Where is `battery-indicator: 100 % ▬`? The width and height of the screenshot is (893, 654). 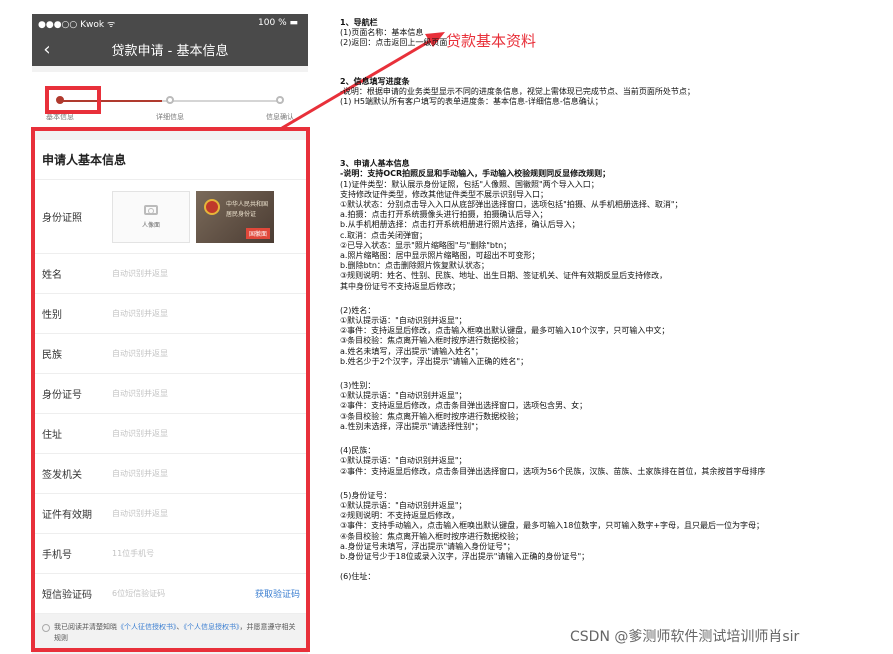 battery-indicator: 100 % ▬ is located at coordinates (278, 23).